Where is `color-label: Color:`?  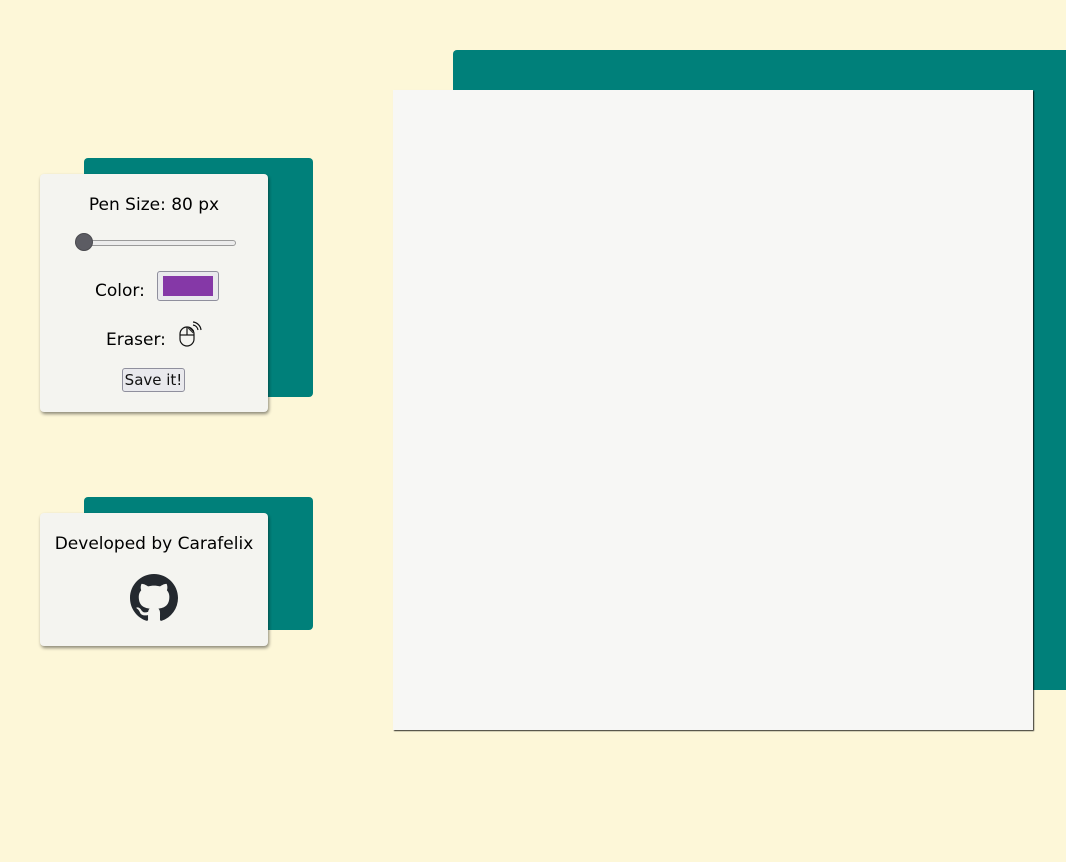
color-label: Color: is located at coordinates (120, 291).